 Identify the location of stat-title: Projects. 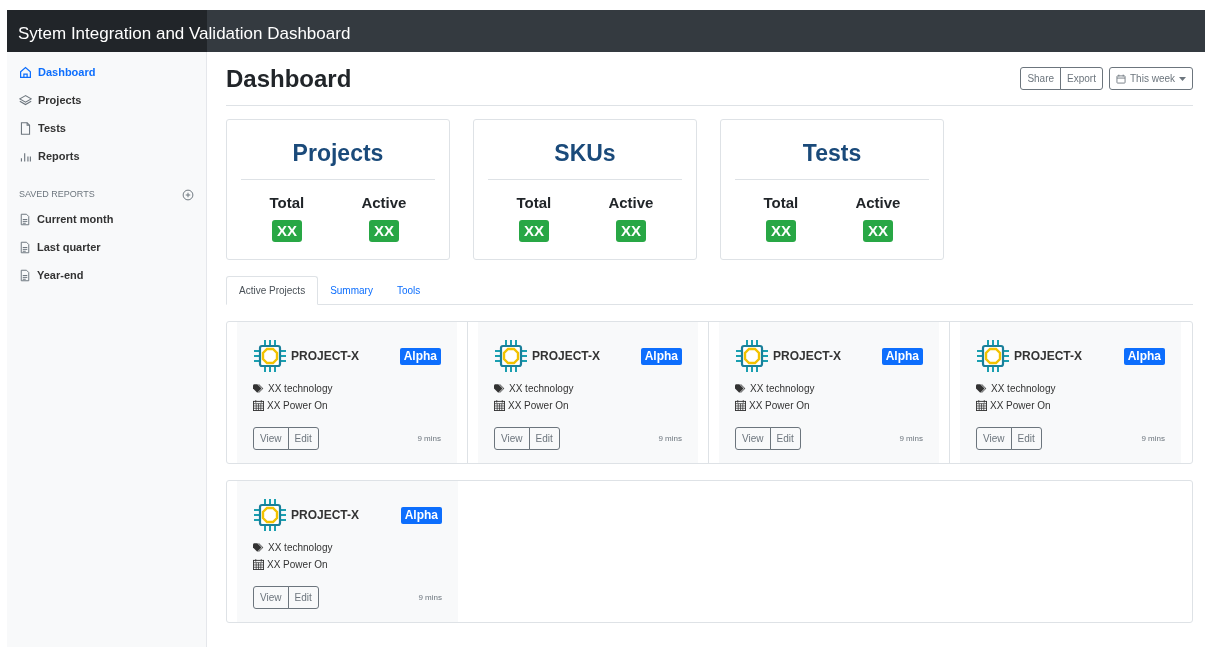
(338, 158).